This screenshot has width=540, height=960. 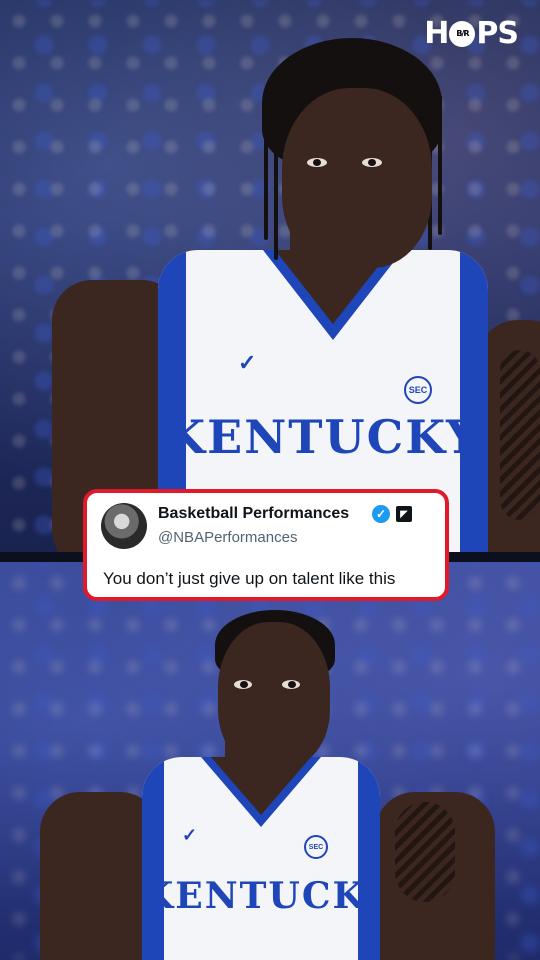 What do you see at coordinates (425, 852) in the screenshot?
I see `bottom-player-tattoo` at bounding box center [425, 852].